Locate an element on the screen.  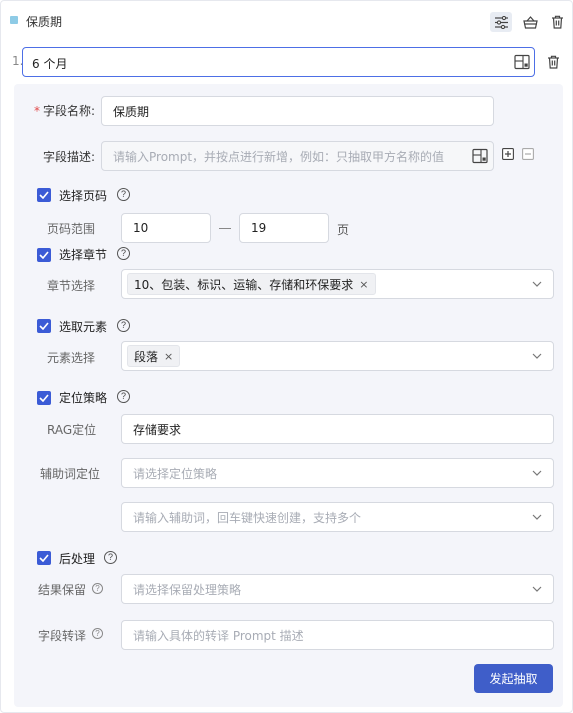
aux-words-placeholder: 请输入辅助词，回车键快速创建，支持多个 is located at coordinates (247, 517).